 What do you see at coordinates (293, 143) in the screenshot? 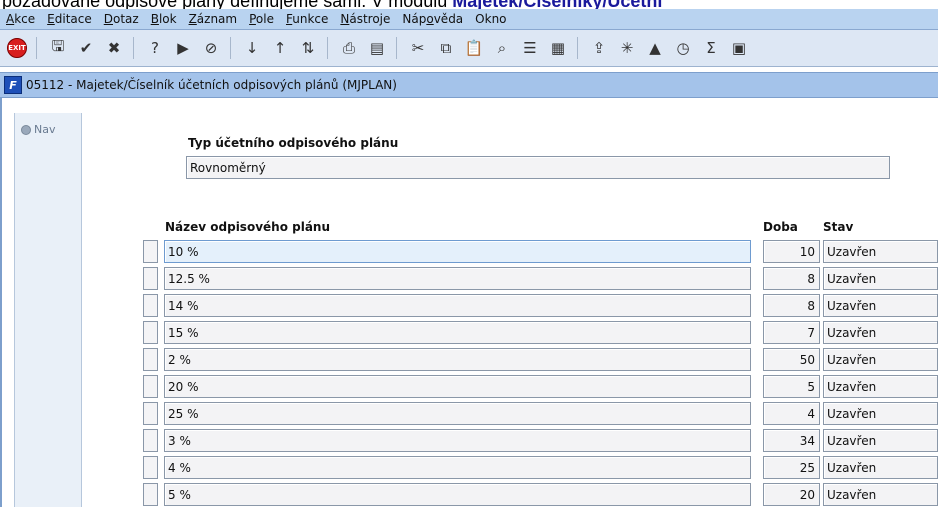
I see `type-label: Typ účetního odpisového plánu` at bounding box center [293, 143].